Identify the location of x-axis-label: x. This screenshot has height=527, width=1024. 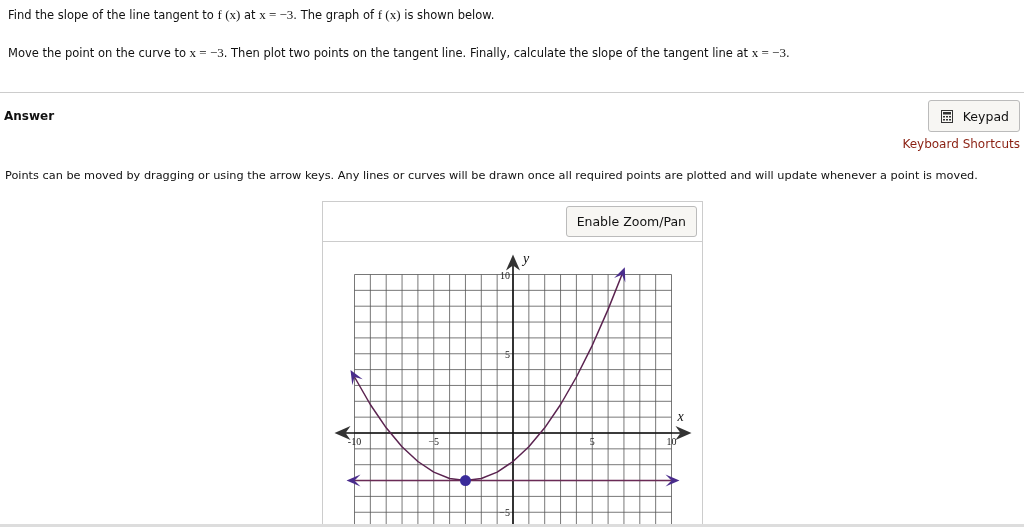
(680, 416).